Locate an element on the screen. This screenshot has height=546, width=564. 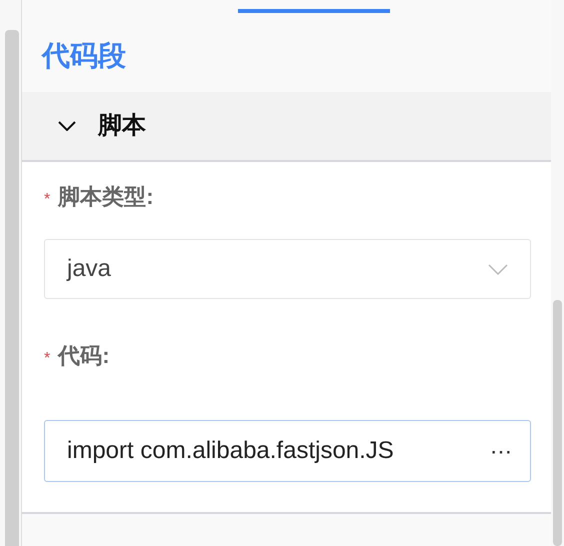
page-title: 代码段 is located at coordinates (83, 56).